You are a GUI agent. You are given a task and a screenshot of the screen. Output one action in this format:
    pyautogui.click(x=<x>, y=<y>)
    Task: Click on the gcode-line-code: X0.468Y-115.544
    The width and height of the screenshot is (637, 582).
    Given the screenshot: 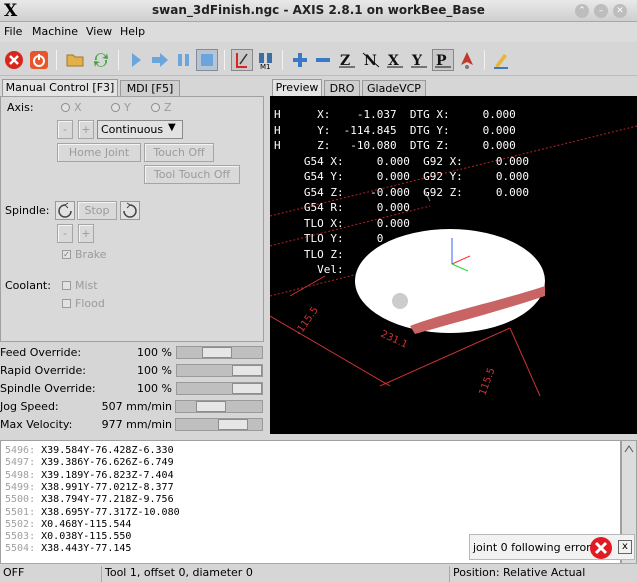 What is the action you would take?
    pyautogui.click(x=86, y=524)
    